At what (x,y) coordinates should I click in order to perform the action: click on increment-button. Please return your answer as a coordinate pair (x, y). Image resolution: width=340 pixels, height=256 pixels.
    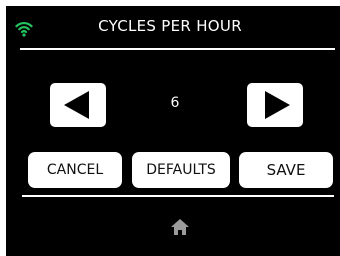
    Looking at the image, I should click on (275, 105).